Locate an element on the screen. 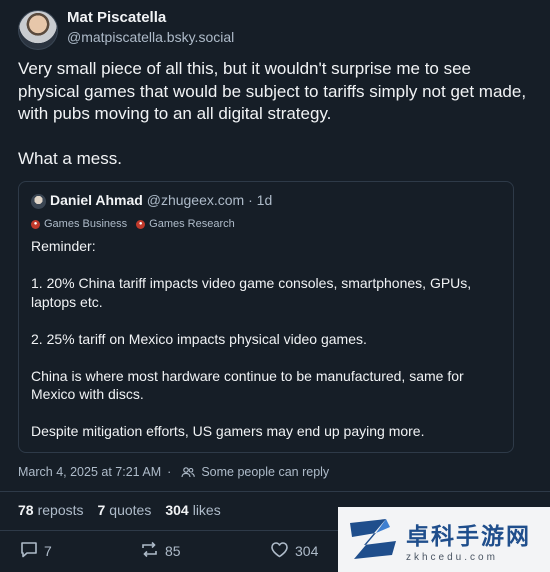  tag-games-research: ● Games Research is located at coordinates (185, 224).